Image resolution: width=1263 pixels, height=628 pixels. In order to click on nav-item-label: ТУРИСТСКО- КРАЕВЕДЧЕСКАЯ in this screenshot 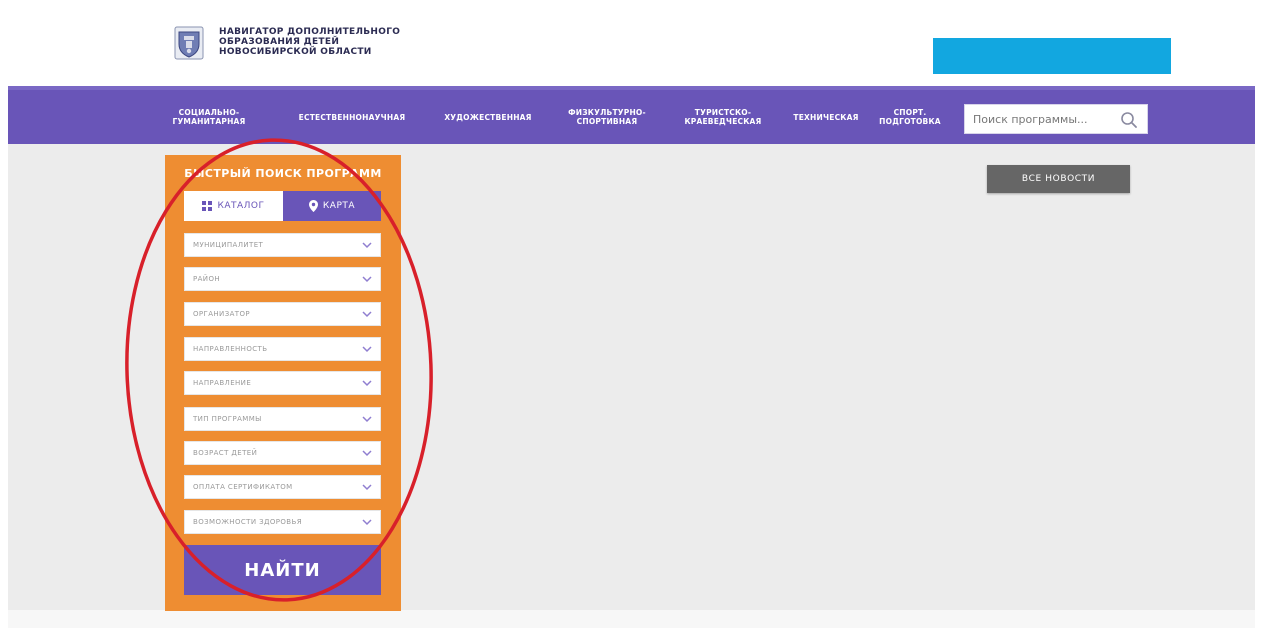, I will do `click(723, 117)`.